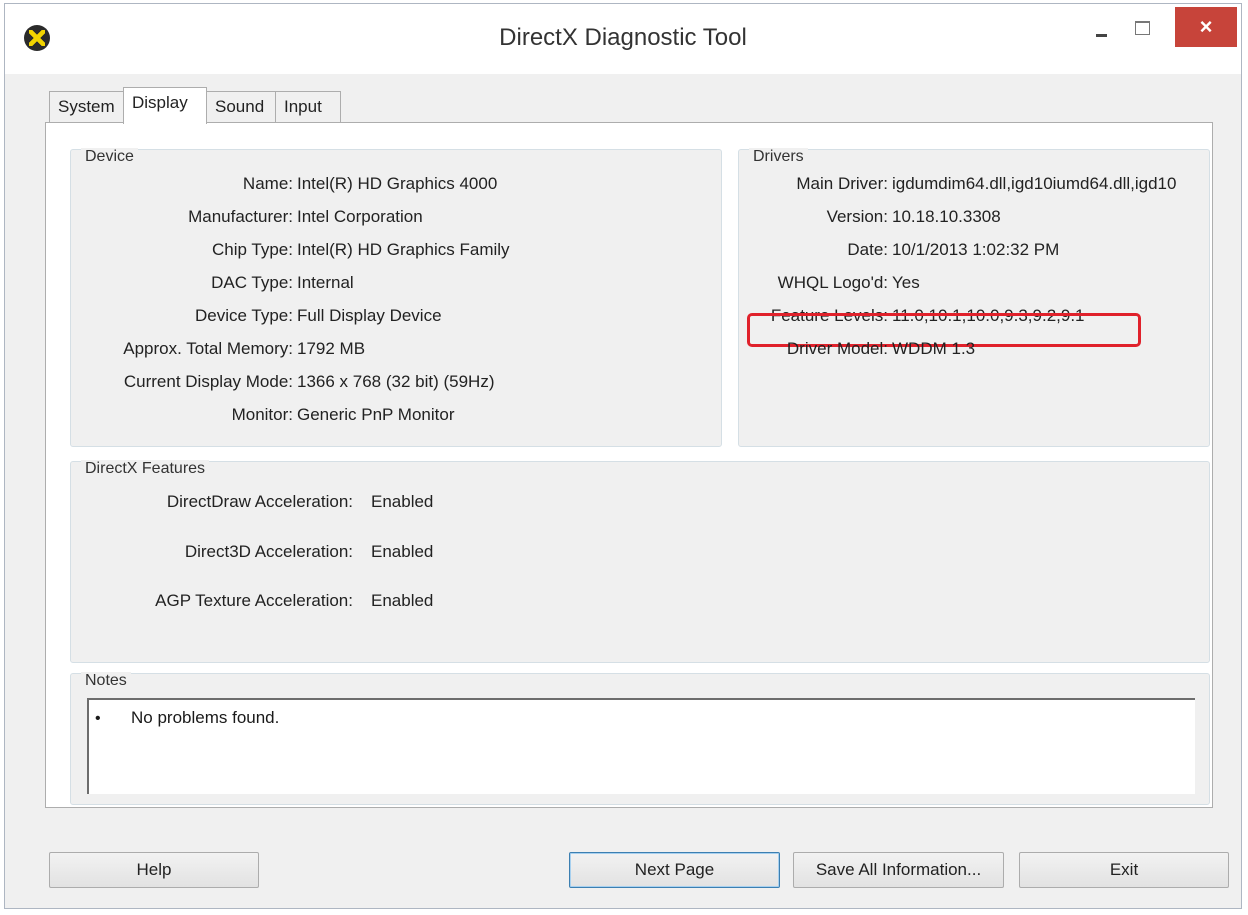 The image size is (1248, 915). Describe the element at coordinates (1034, 183) in the screenshot. I see `main-driver-value: igdumdim64.dll,igd10iumd64.dll,igd10` at that location.